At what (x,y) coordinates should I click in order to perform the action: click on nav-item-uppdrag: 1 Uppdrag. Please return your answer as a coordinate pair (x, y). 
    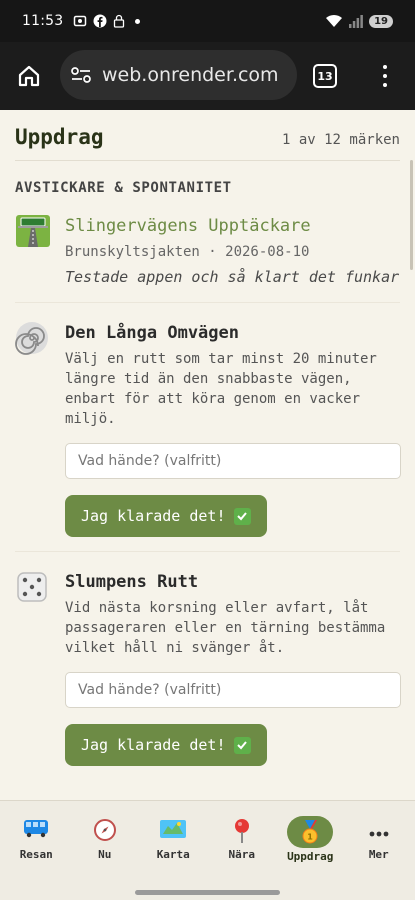
    Looking at the image, I should click on (310, 839).